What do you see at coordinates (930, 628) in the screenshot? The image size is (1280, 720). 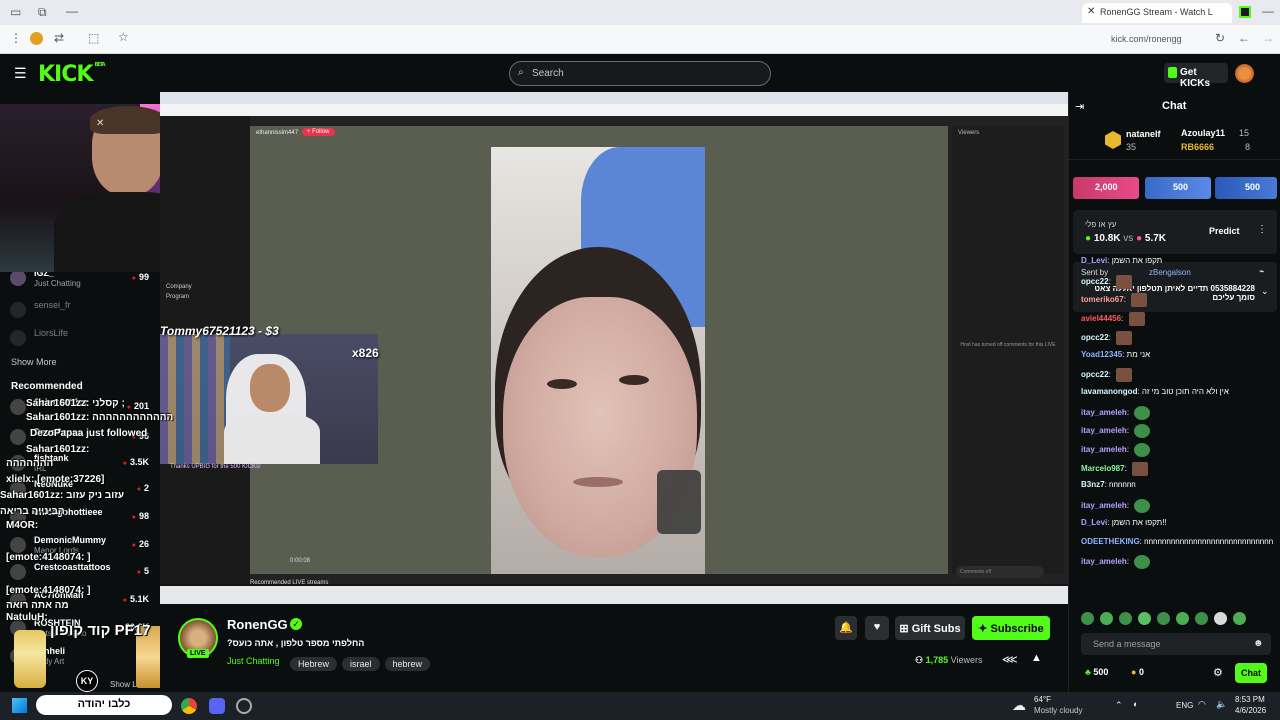 I see `gift-subs-button: ⊞ Gift Subs` at bounding box center [930, 628].